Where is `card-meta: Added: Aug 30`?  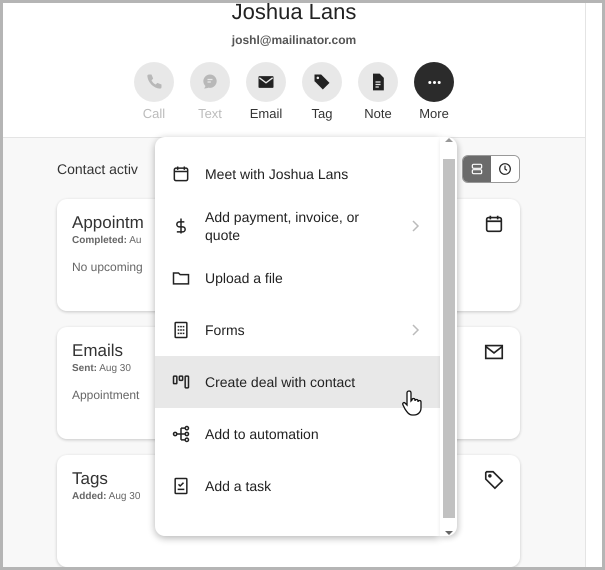 card-meta: Added: Aug 30 is located at coordinates (106, 496).